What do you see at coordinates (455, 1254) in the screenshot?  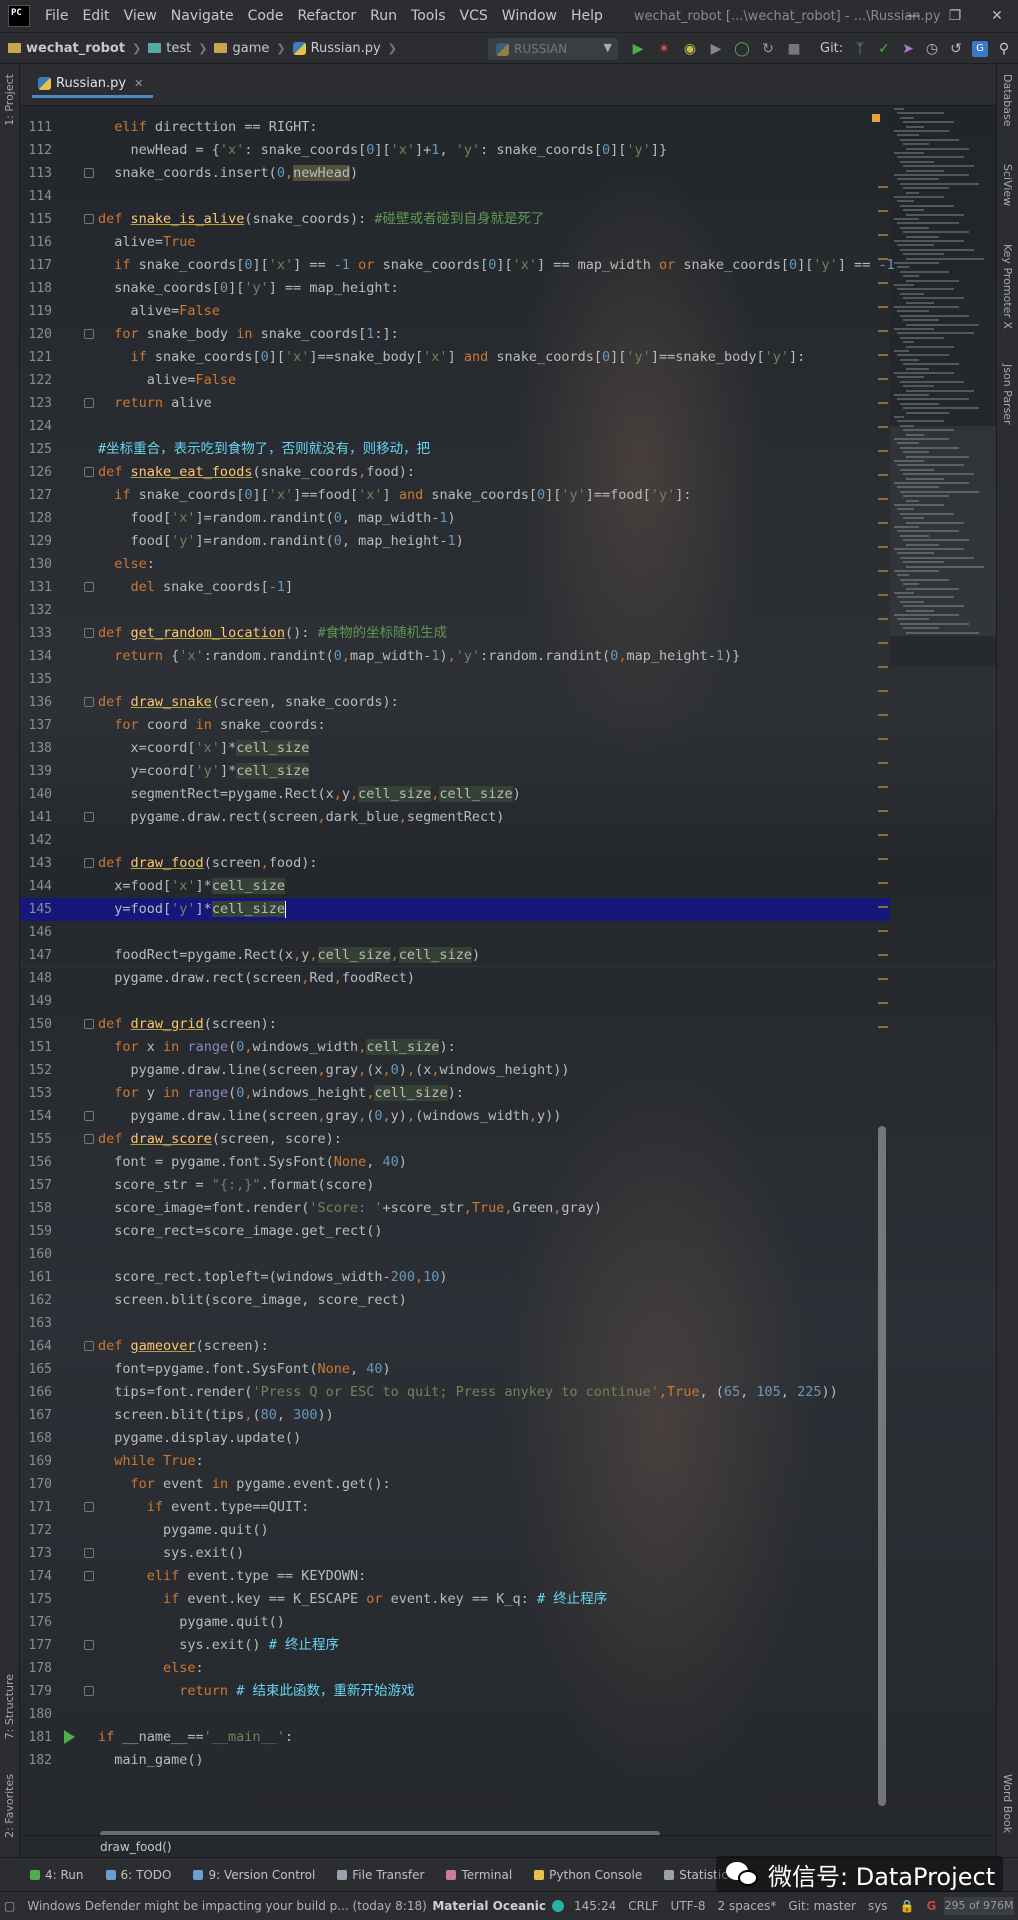 I see `code-line: 160` at bounding box center [455, 1254].